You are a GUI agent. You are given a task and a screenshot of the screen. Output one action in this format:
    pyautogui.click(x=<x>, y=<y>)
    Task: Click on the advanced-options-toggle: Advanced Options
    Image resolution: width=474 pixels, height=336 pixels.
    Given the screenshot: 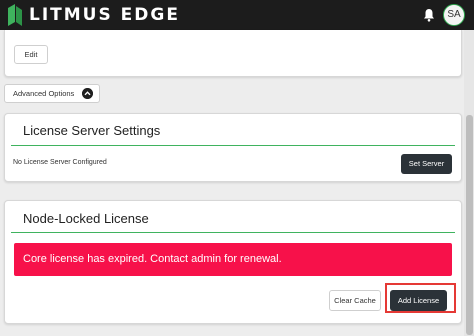 What is the action you would take?
    pyautogui.click(x=52, y=93)
    